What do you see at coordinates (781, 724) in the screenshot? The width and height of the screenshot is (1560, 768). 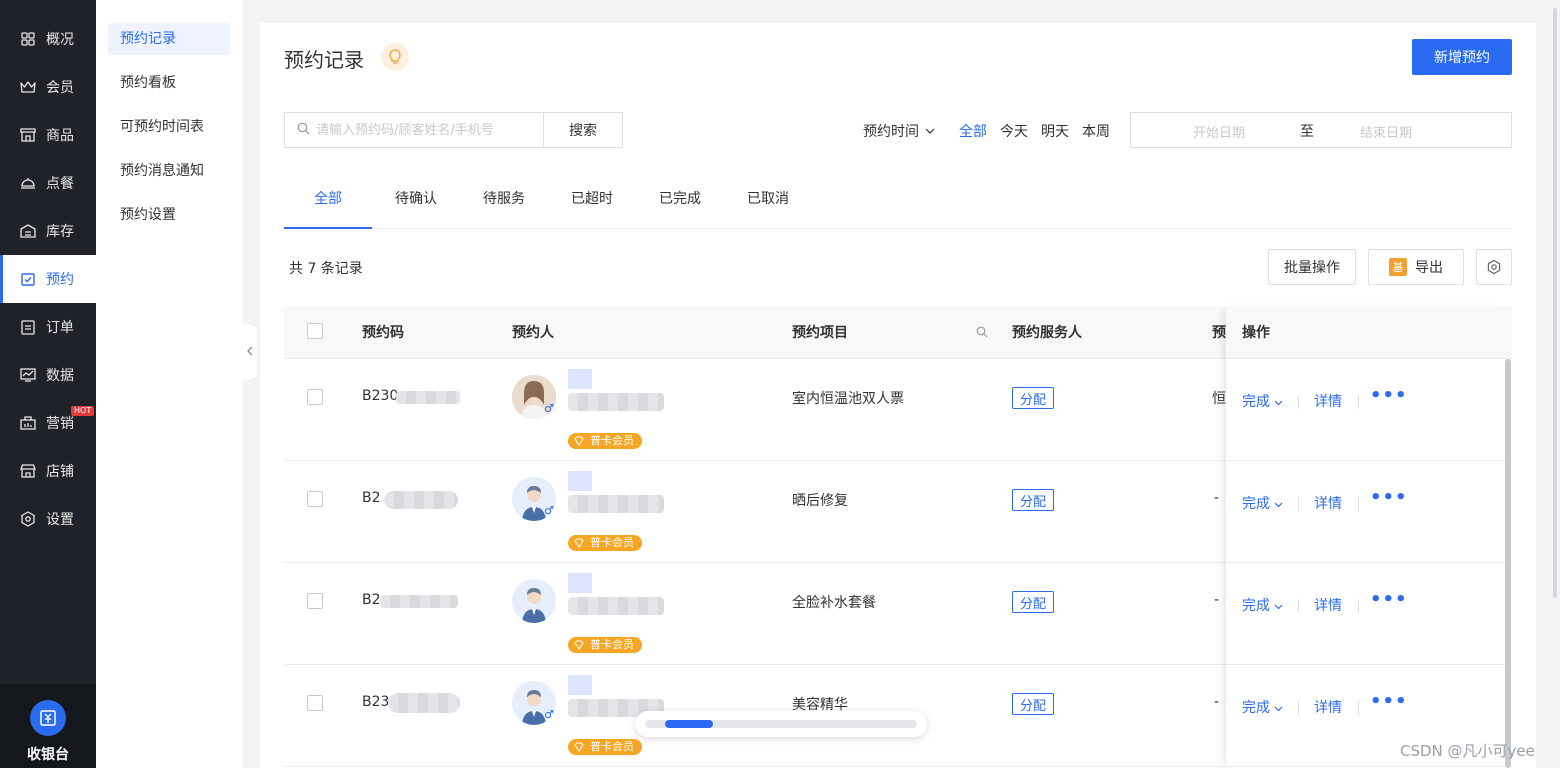 I see `horizontal-scrollbar` at bounding box center [781, 724].